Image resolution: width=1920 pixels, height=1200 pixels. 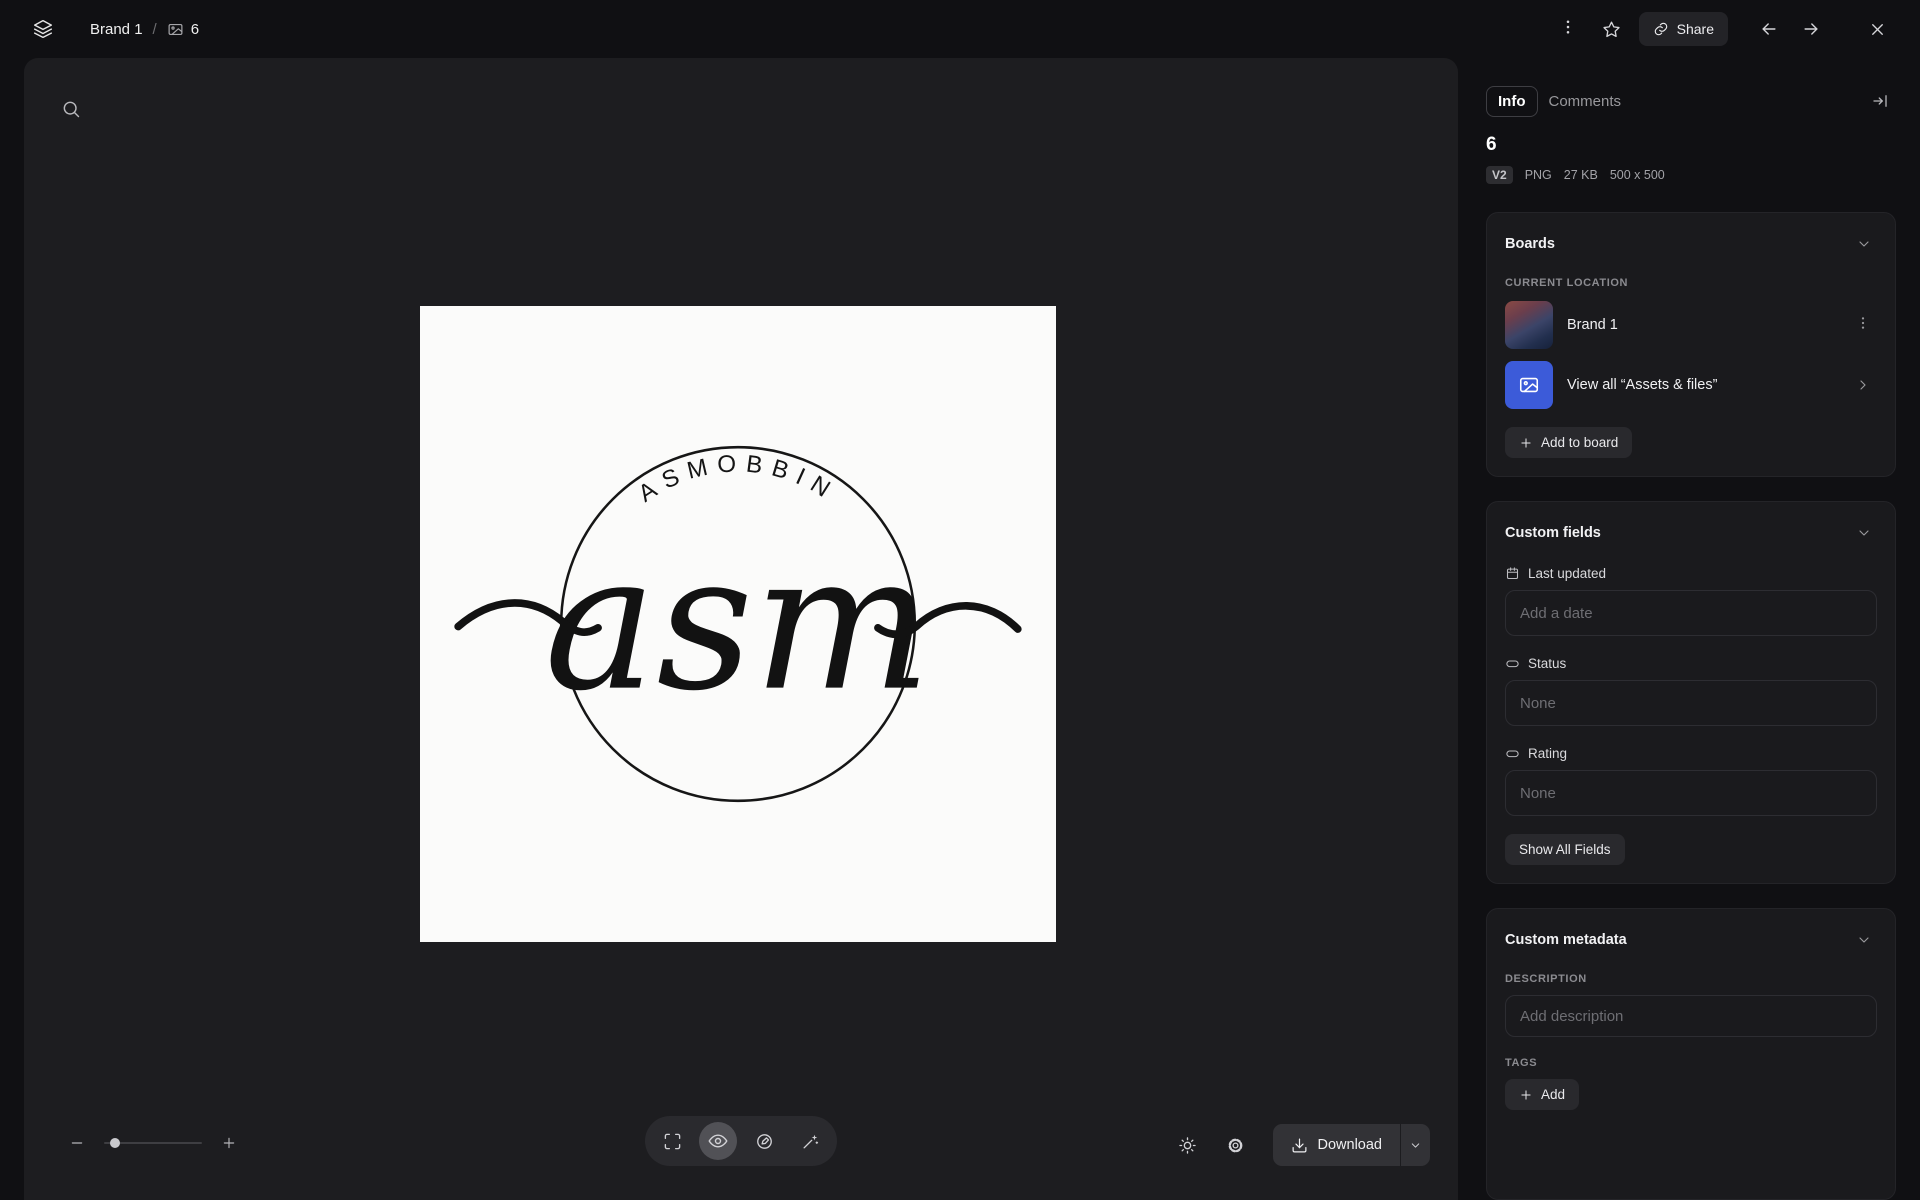 What do you see at coordinates (1567, 283) in the screenshot?
I see `current-location-label: CURRENT LOCATION` at bounding box center [1567, 283].